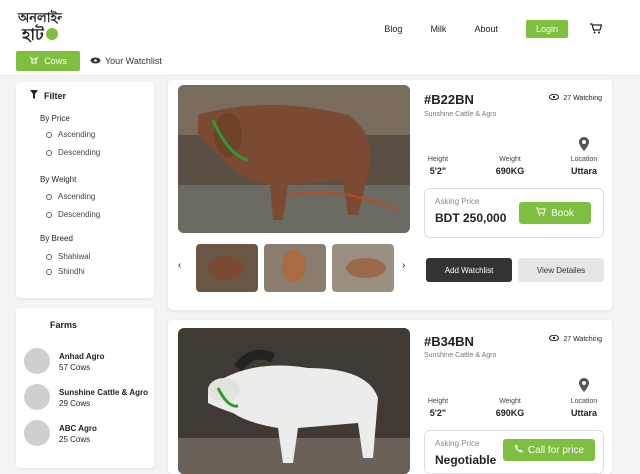 The image size is (640, 474). I want to click on svg-text: হাট, so click(33, 34).